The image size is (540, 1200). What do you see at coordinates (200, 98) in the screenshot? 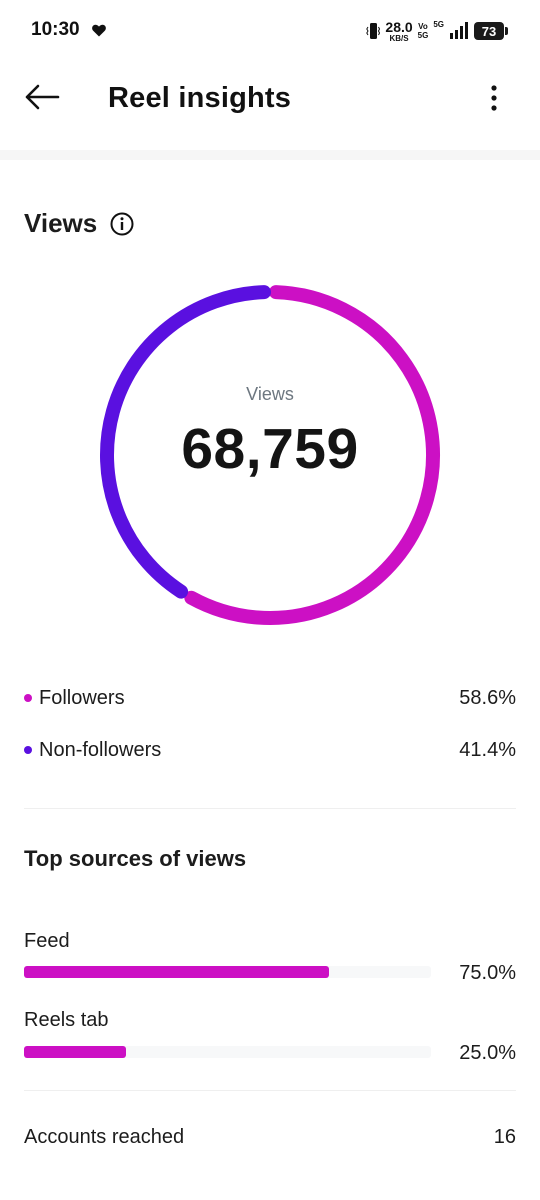
I see `page-title: Reel insights` at bounding box center [200, 98].